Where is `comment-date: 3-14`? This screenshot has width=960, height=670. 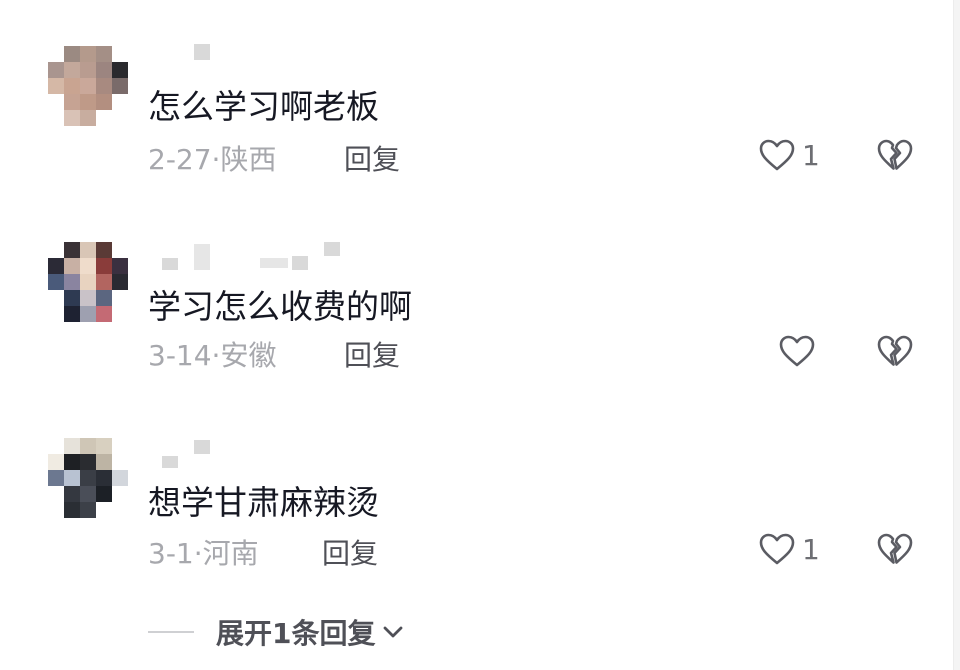 comment-date: 3-14 is located at coordinates (180, 355).